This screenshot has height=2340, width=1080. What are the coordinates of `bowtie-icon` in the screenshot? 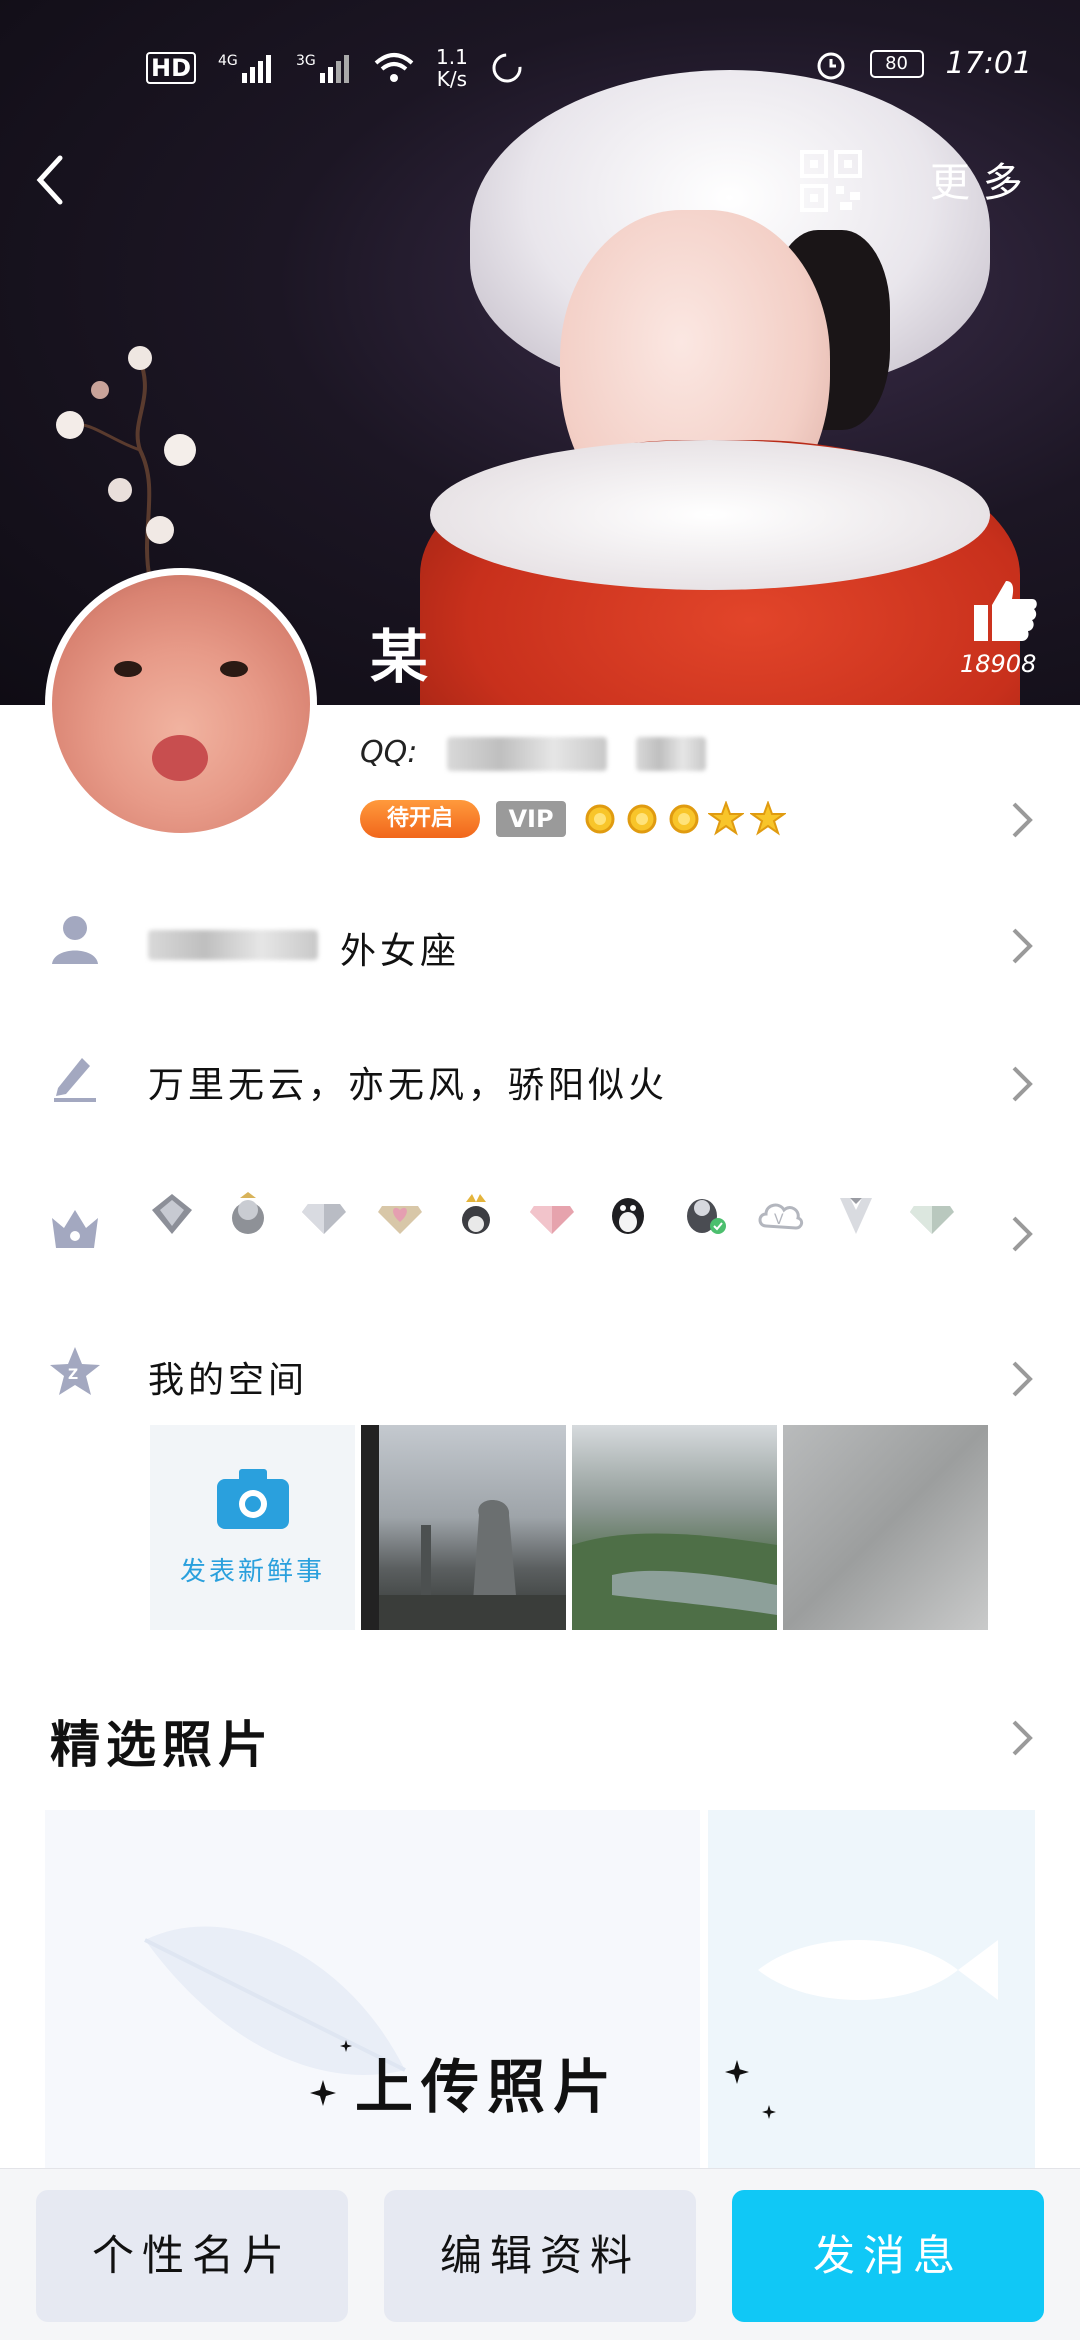 It's located at (856, 1216).